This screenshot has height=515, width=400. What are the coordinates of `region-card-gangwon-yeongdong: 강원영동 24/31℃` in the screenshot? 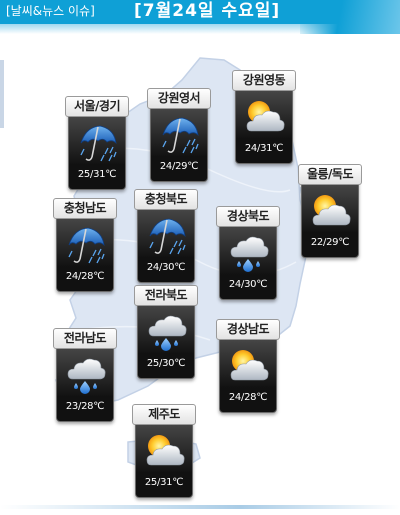 It's located at (264, 117).